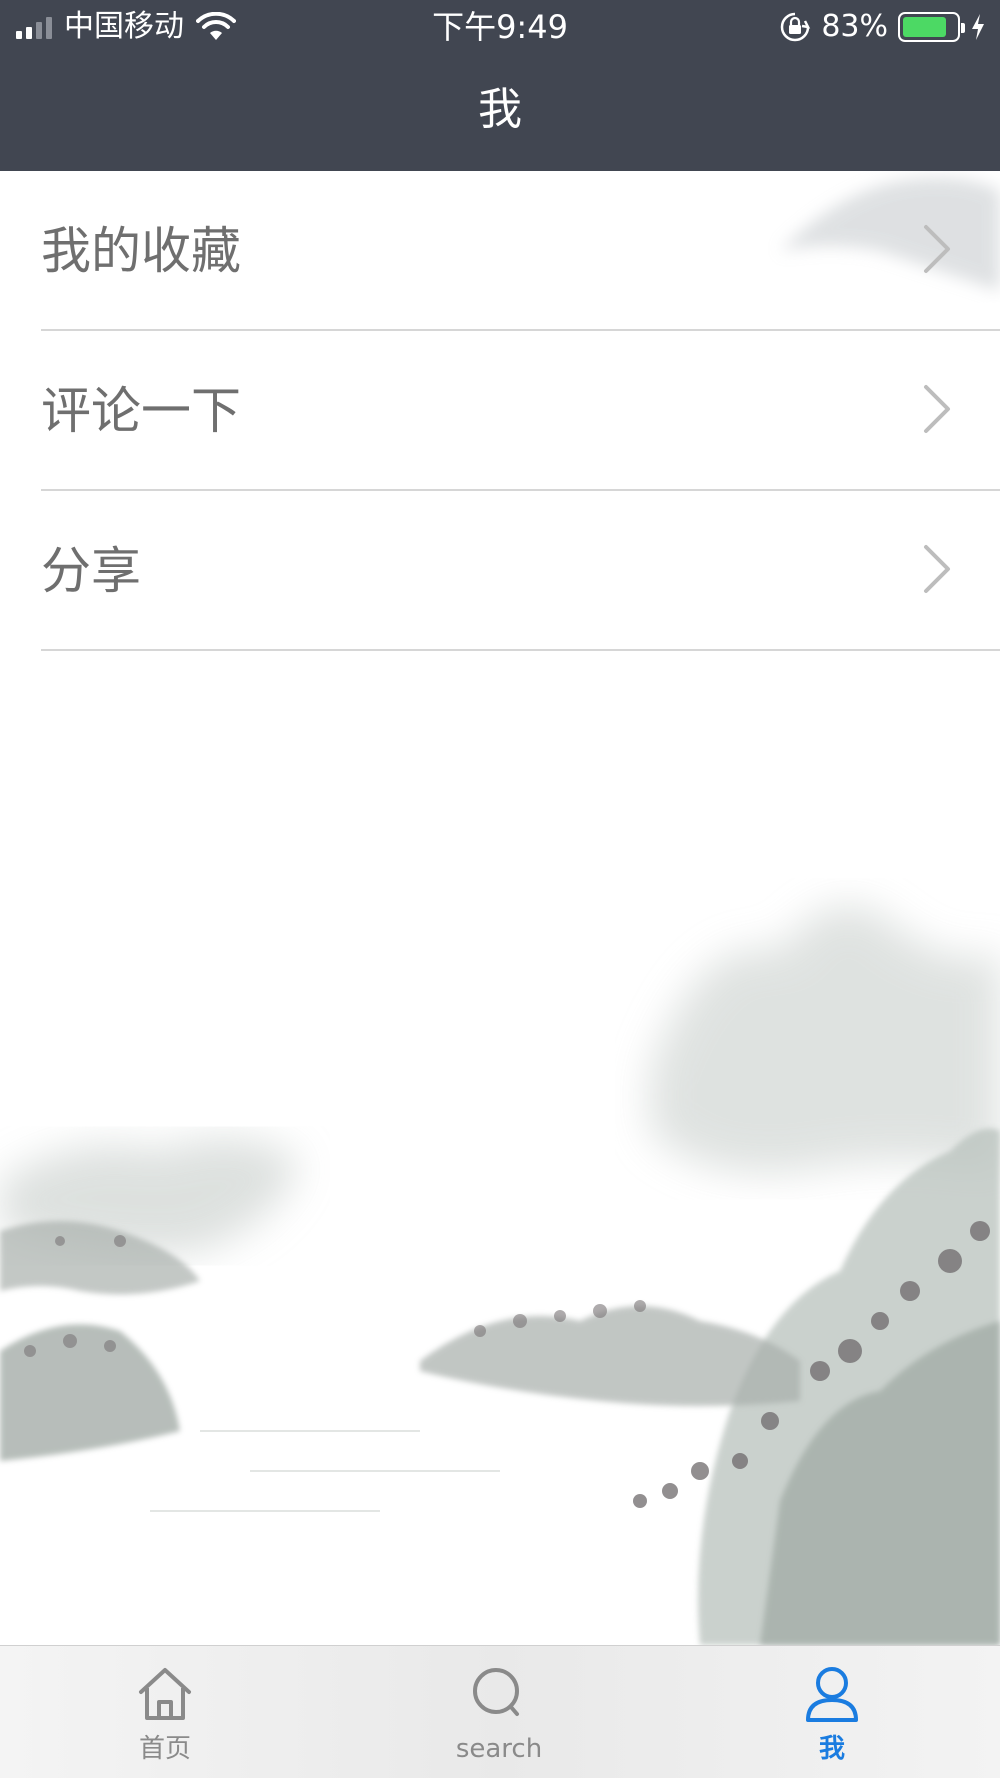  What do you see at coordinates (164, 1749) in the screenshot?
I see `tab-label: 首页` at bounding box center [164, 1749].